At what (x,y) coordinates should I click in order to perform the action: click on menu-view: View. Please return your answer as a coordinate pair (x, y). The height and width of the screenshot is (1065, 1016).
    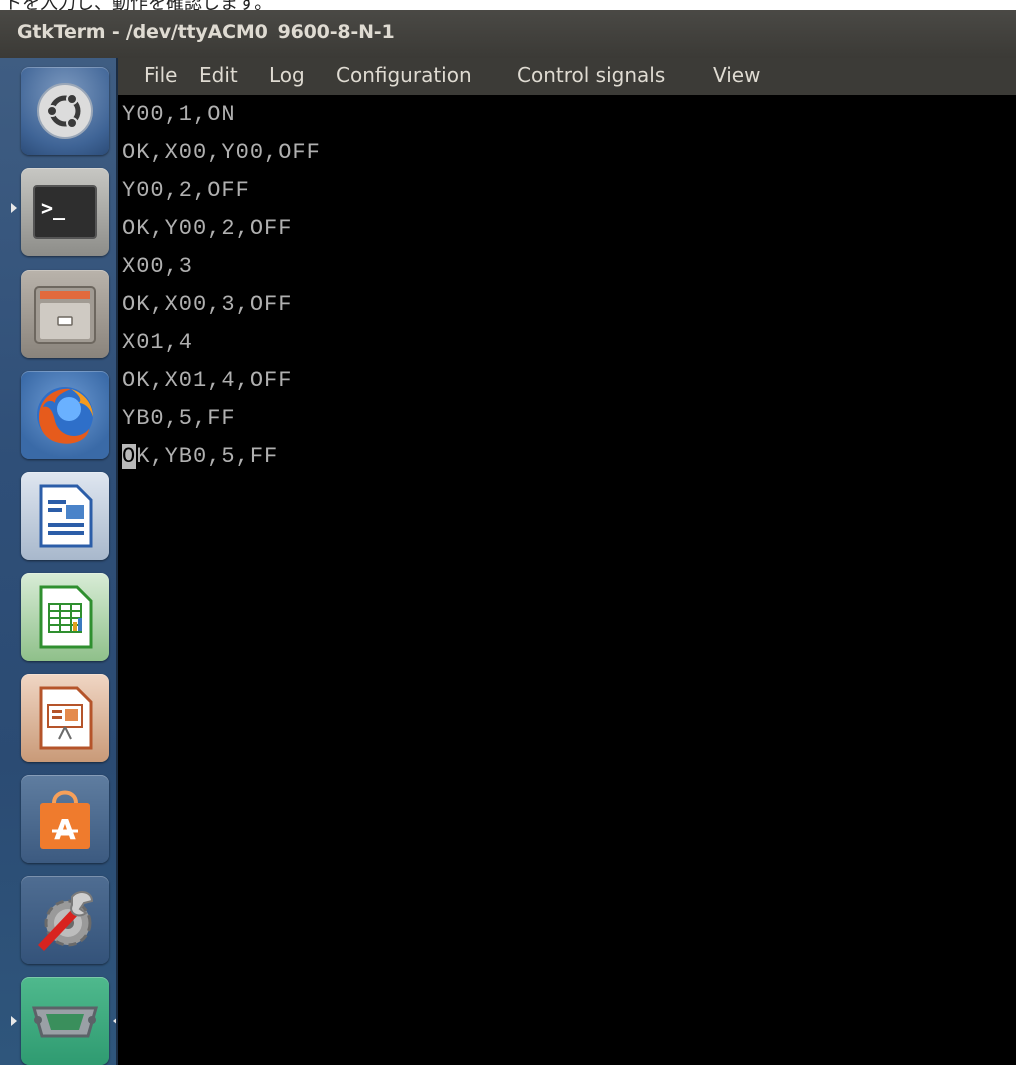
    Looking at the image, I should click on (736, 75).